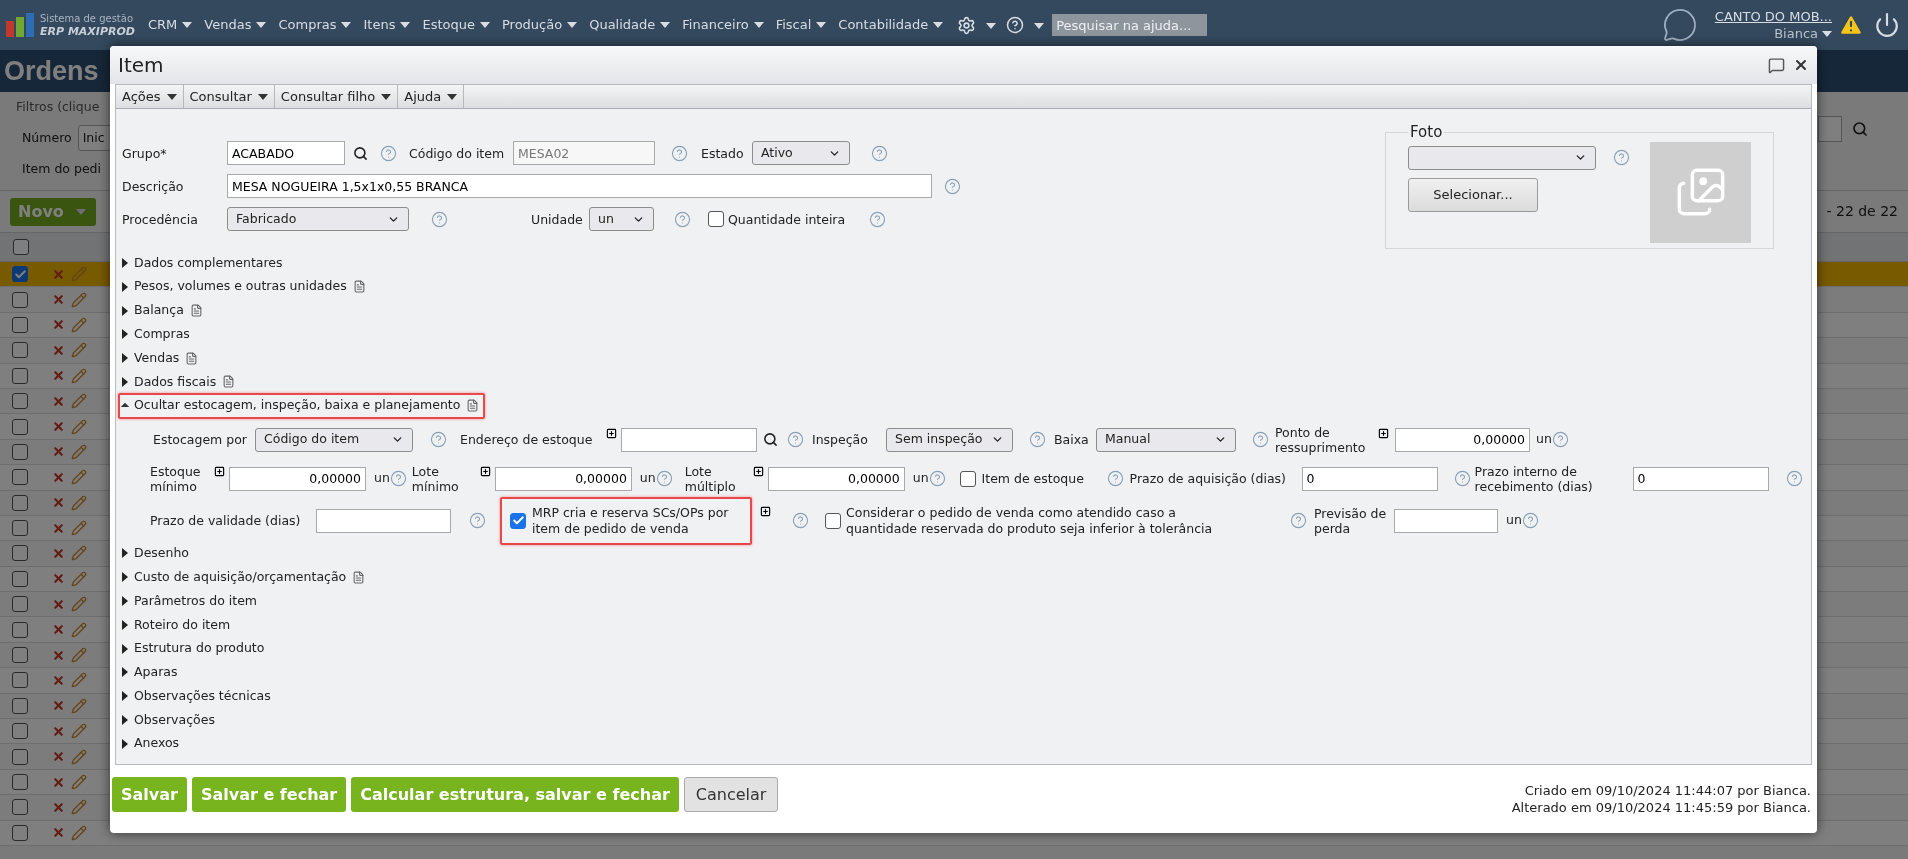  Describe the element at coordinates (949, 439) in the screenshot. I see `dropdown: Sem inspeção` at that location.